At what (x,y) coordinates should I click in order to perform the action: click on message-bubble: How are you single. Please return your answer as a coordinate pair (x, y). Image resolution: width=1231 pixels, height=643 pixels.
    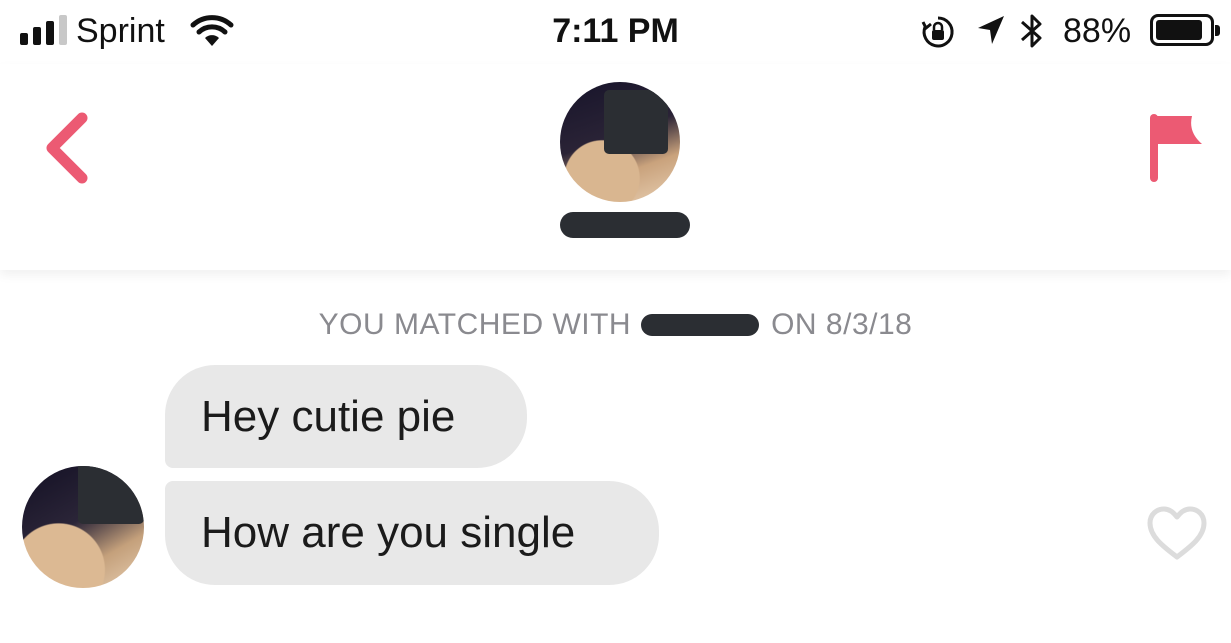
    Looking at the image, I should click on (412, 533).